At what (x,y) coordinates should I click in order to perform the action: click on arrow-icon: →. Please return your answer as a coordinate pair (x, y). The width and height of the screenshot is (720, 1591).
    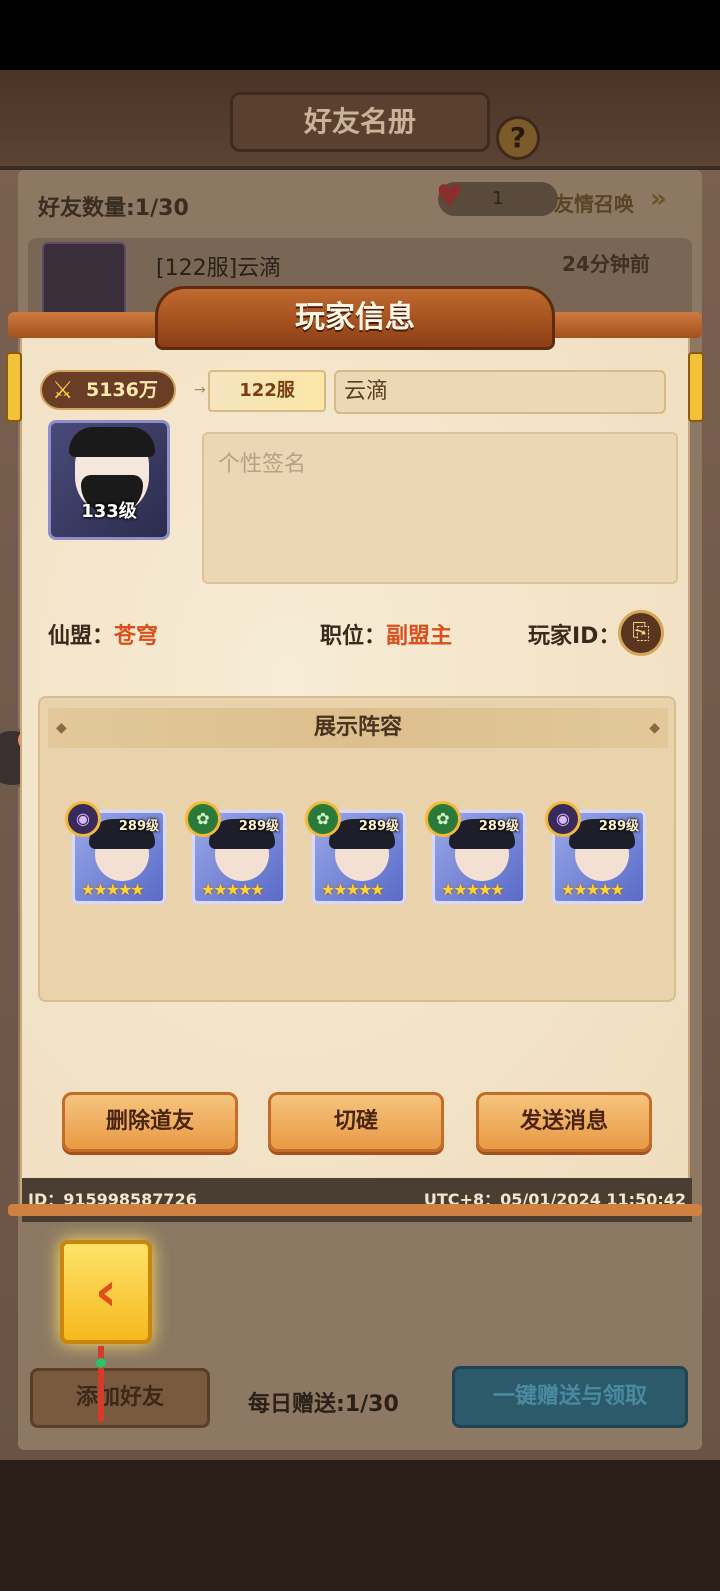
    Looking at the image, I should click on (200, 390).